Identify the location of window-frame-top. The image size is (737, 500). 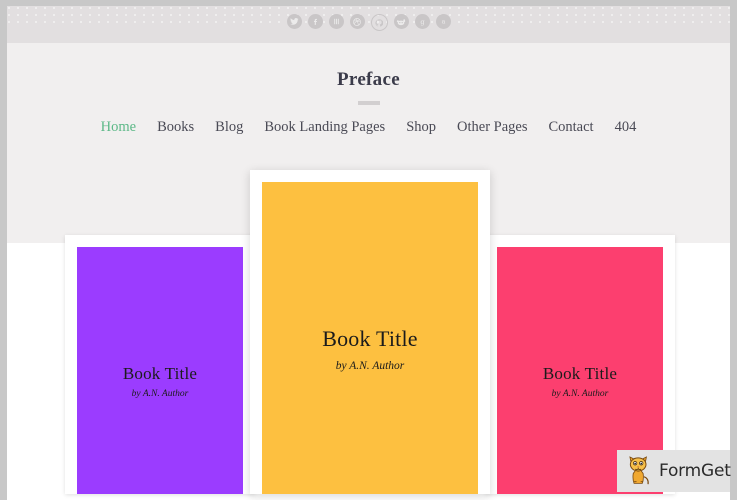
(368, 3).